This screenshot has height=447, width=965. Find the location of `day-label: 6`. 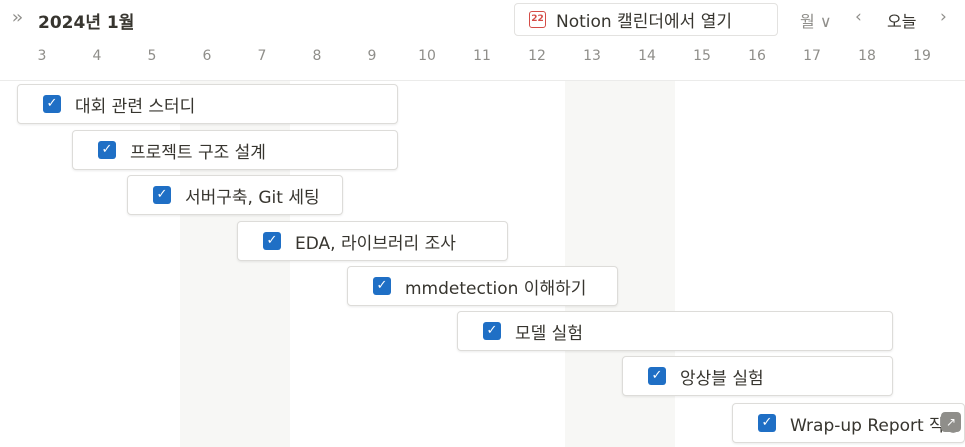

day-label: 6 is located at coordinates (207, 56).